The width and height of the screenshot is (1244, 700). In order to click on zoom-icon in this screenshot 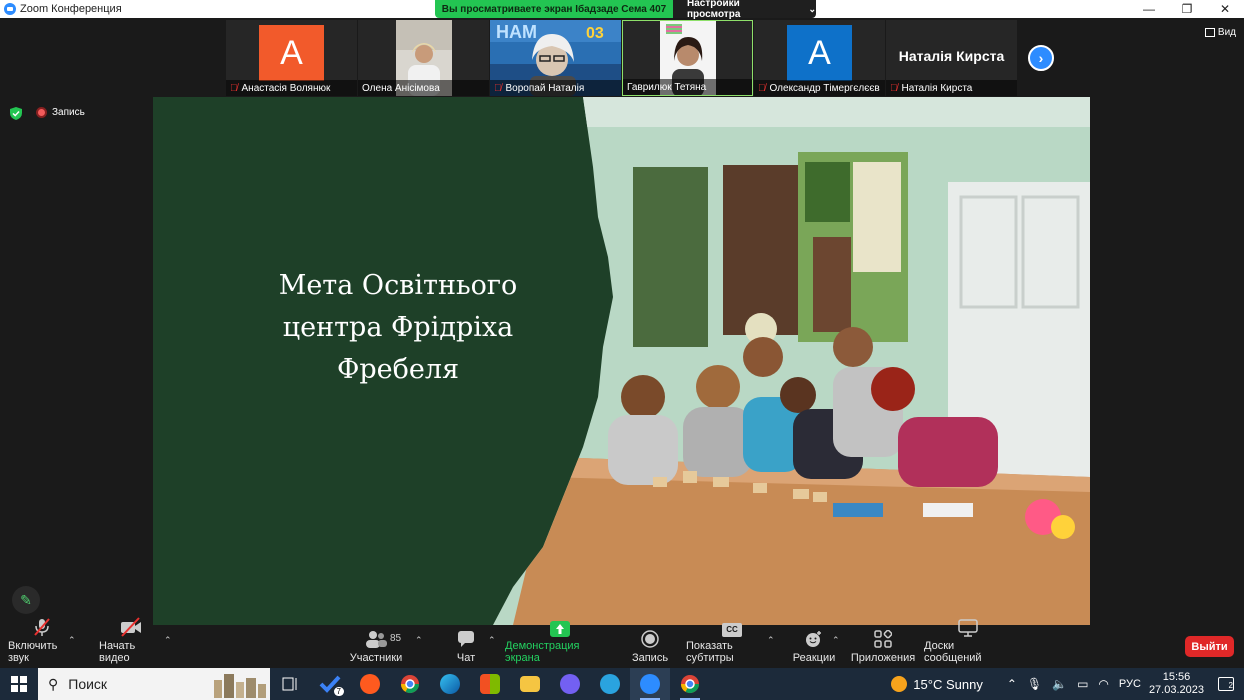, I will do `click(650, 684)`.